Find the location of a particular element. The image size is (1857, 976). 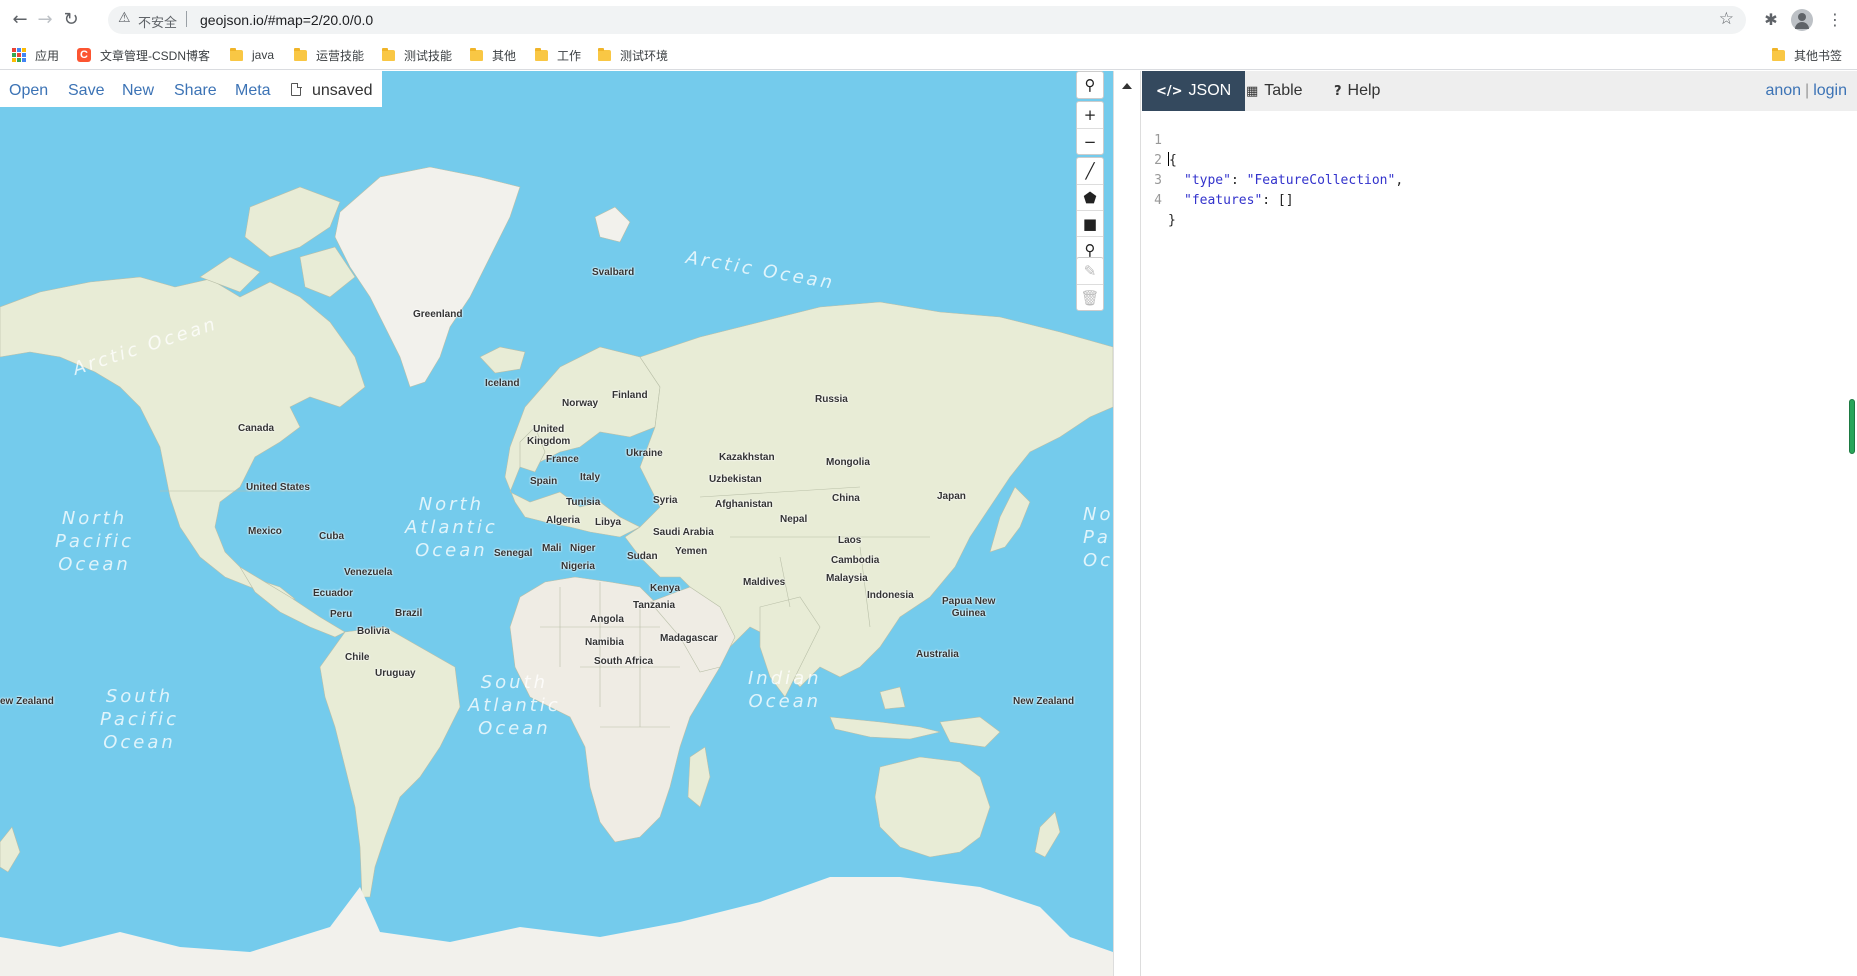

bookmark-csdn: C 文章管理-CSDN博客 is located at coordinates (143, 55).